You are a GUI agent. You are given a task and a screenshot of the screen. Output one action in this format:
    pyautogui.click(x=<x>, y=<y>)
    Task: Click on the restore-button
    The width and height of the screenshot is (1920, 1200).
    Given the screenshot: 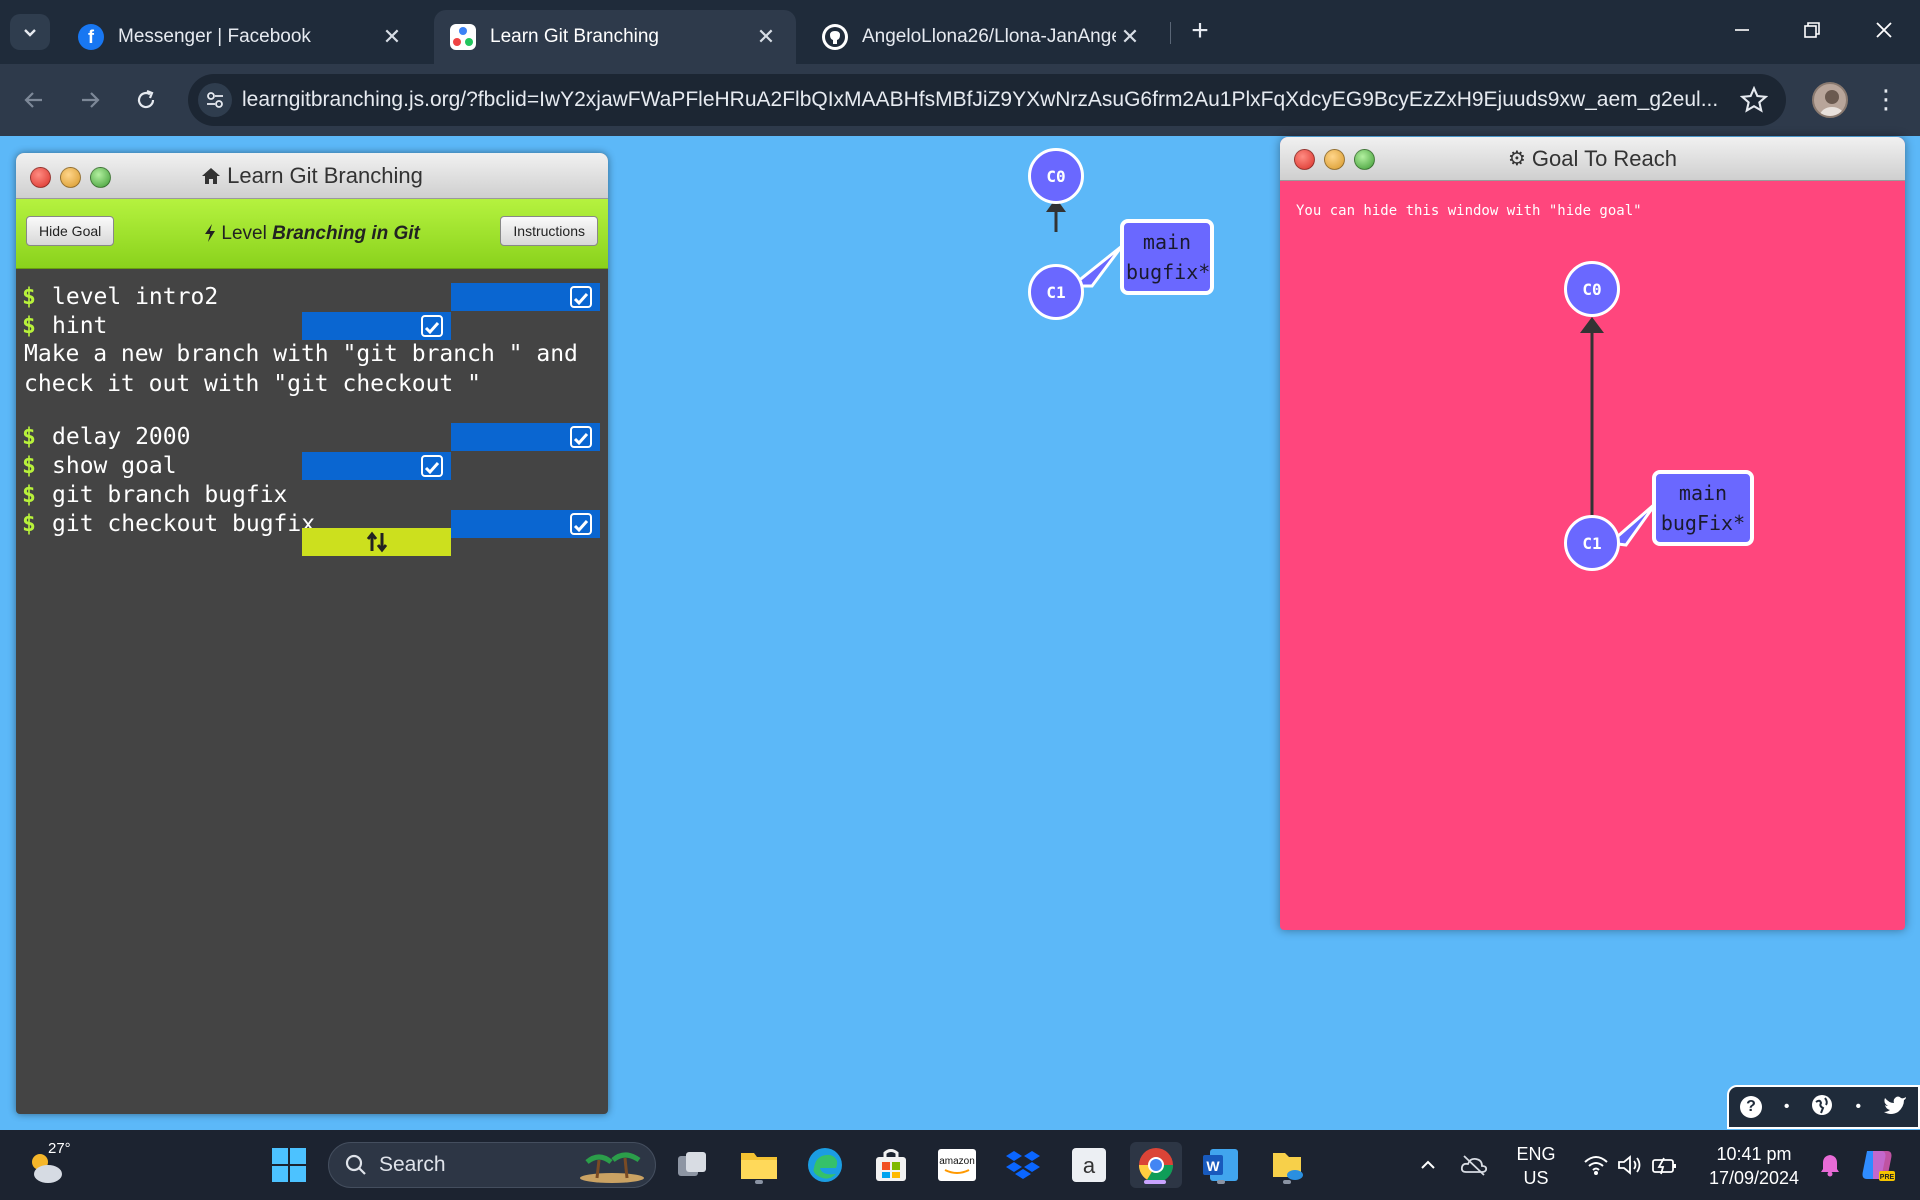 What is the action you would take?
    pyautogui.click(x=1812, y=30)
    